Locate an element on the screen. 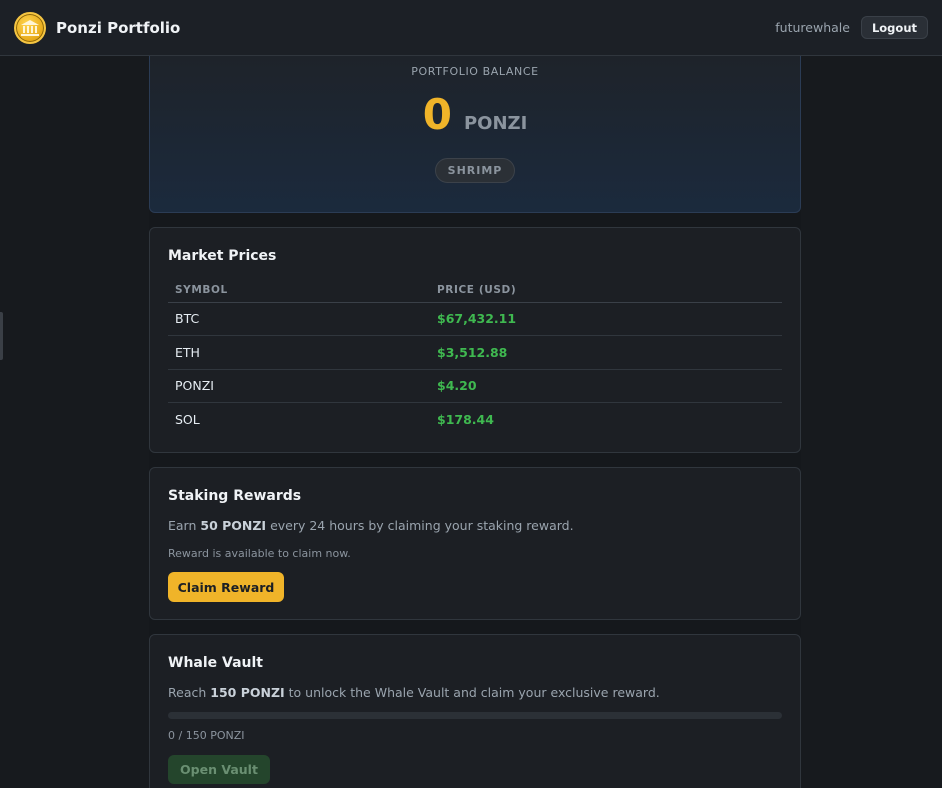  price-cell: $3,512.88 is located at coordinates (606, 352).